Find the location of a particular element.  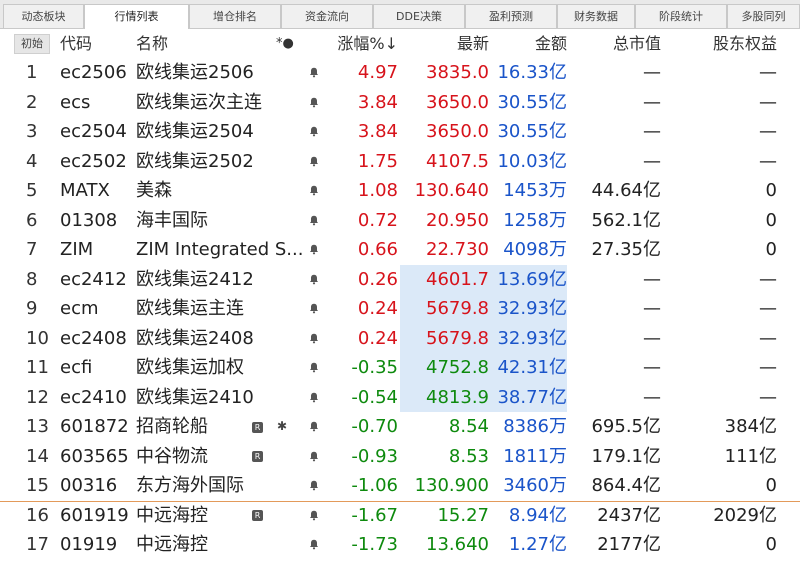

change-percent: -0.35 is located at coordinates (374, 367).